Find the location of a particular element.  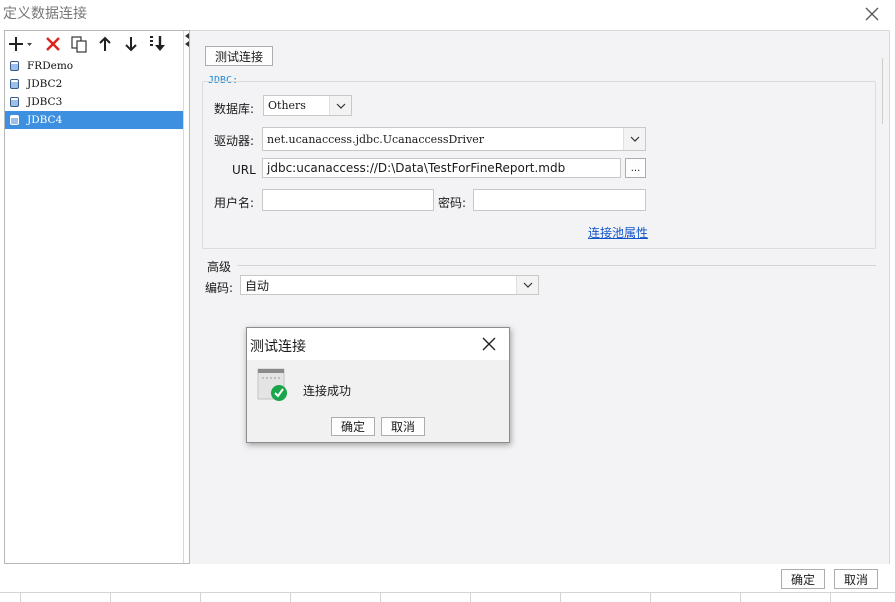

encoding-label: 编码: is located at coordinates (219, 288).